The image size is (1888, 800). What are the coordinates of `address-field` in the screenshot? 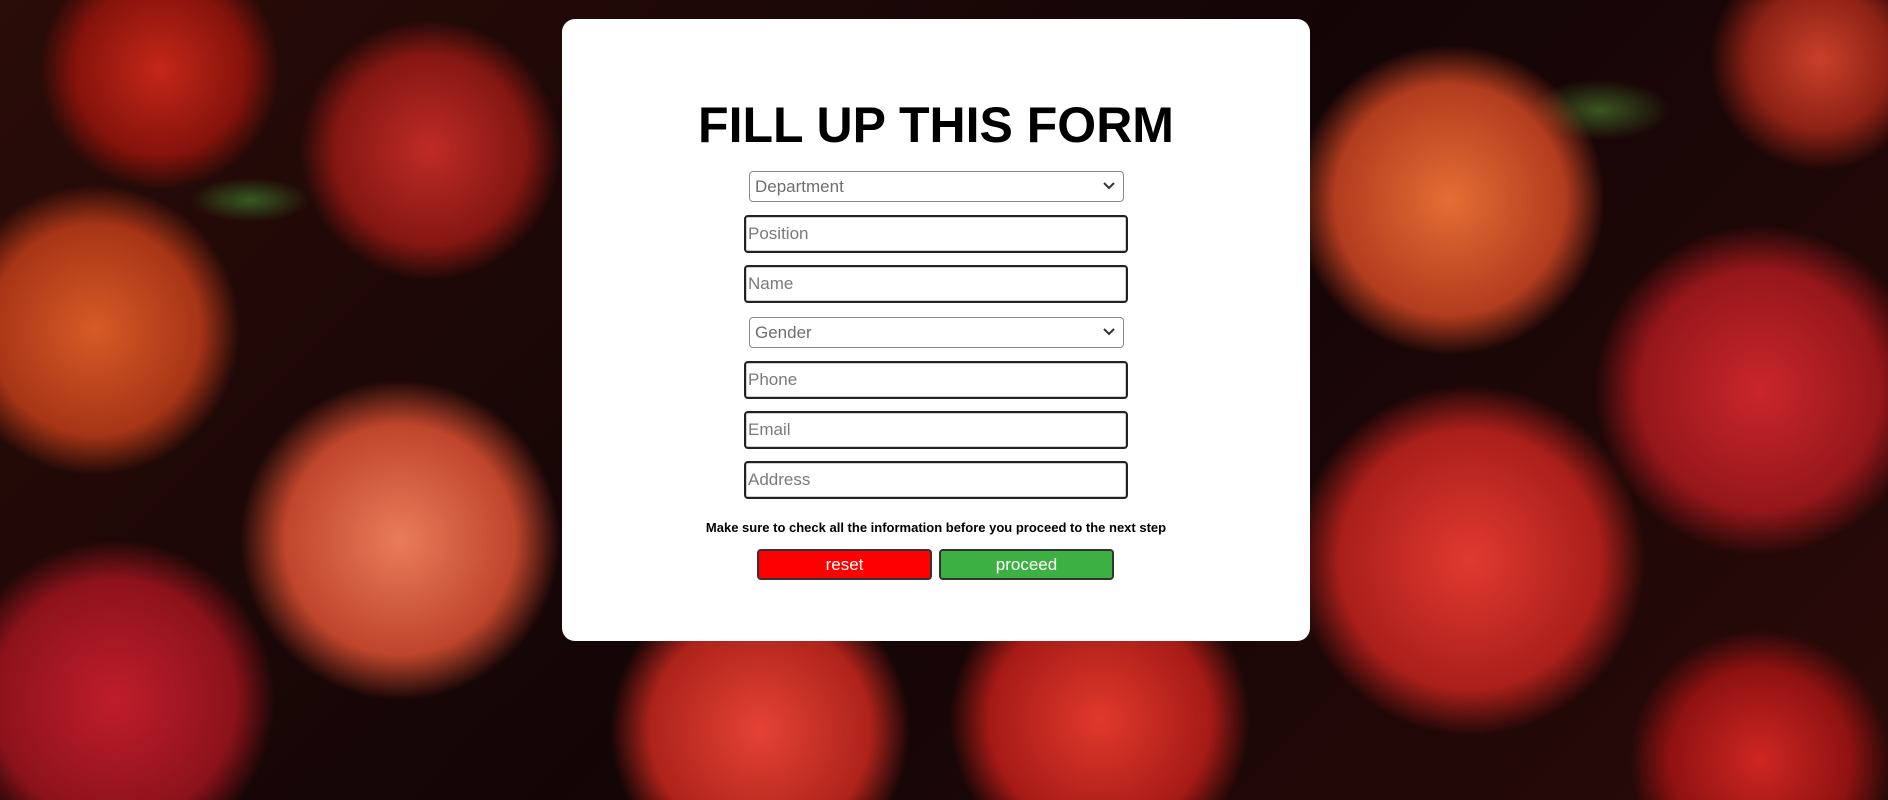 It's located at (936, 480).